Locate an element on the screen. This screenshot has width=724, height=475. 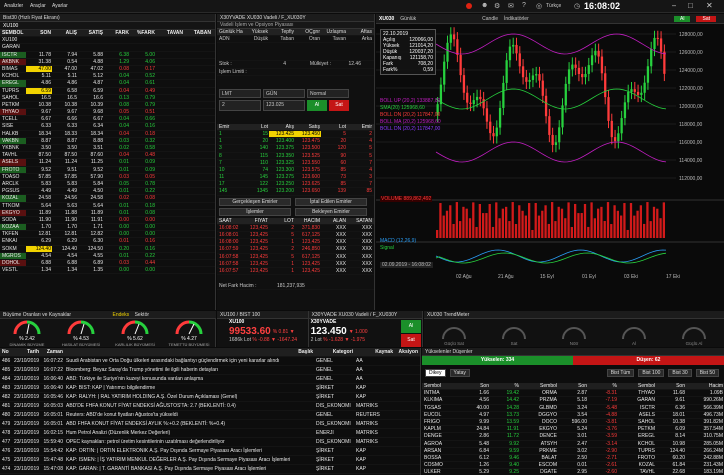
quote-buy-button: Al is located at coordinates (411, 326).